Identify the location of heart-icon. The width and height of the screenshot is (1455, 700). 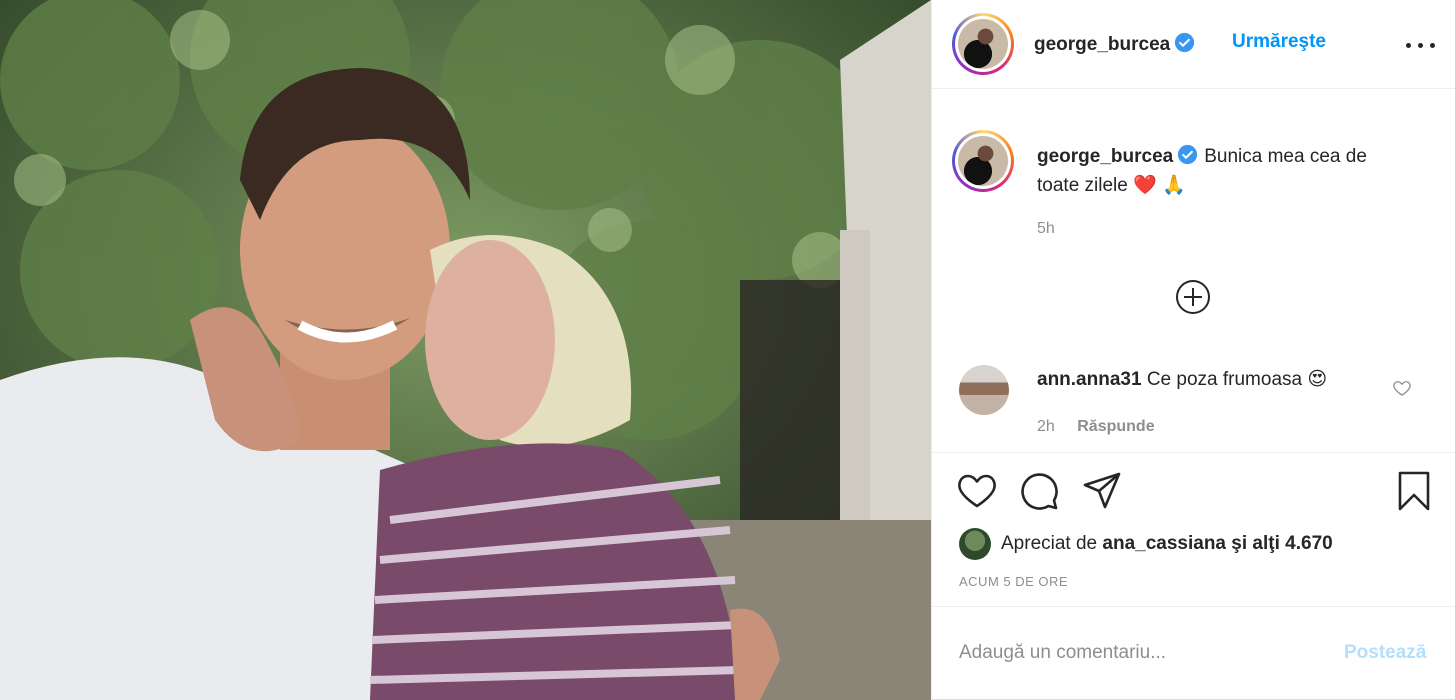
(977, 491).